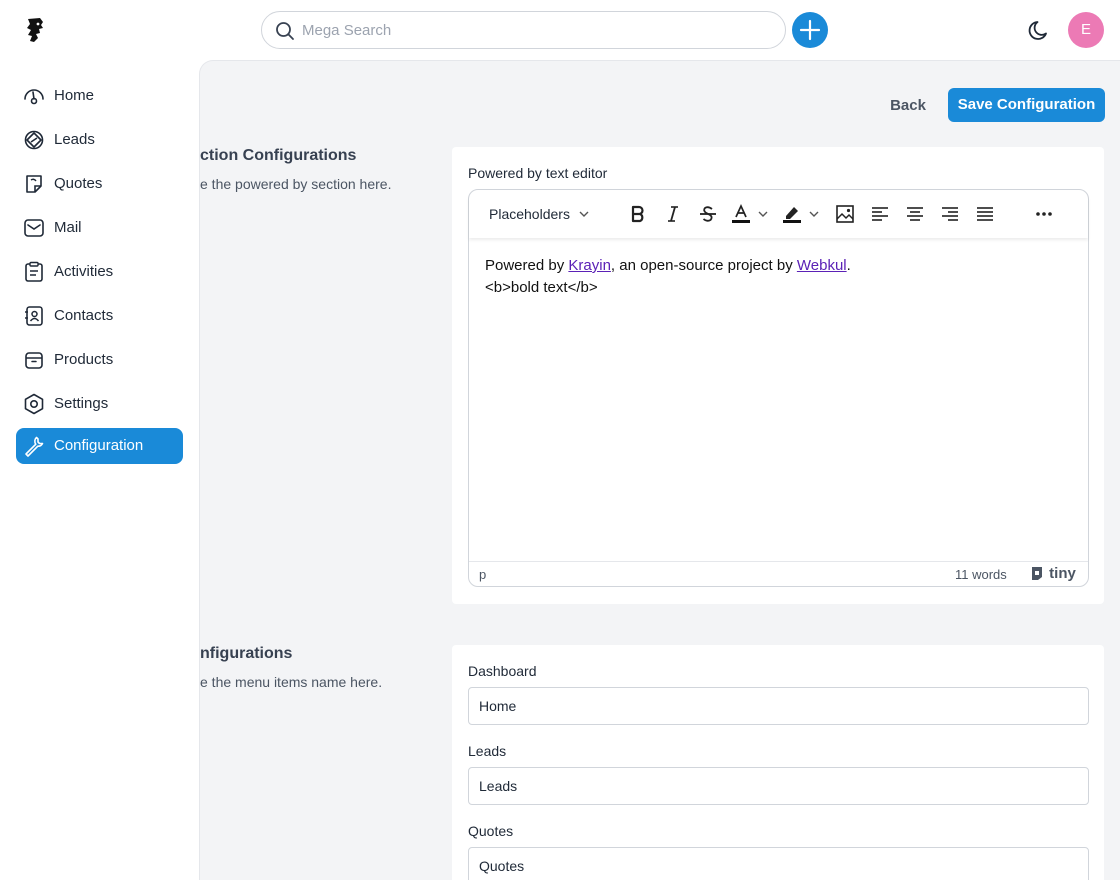 This screenshot has height=880, width=1120. I want to click on editor-statusbar: p 11 words tiny, so click(778, 573).